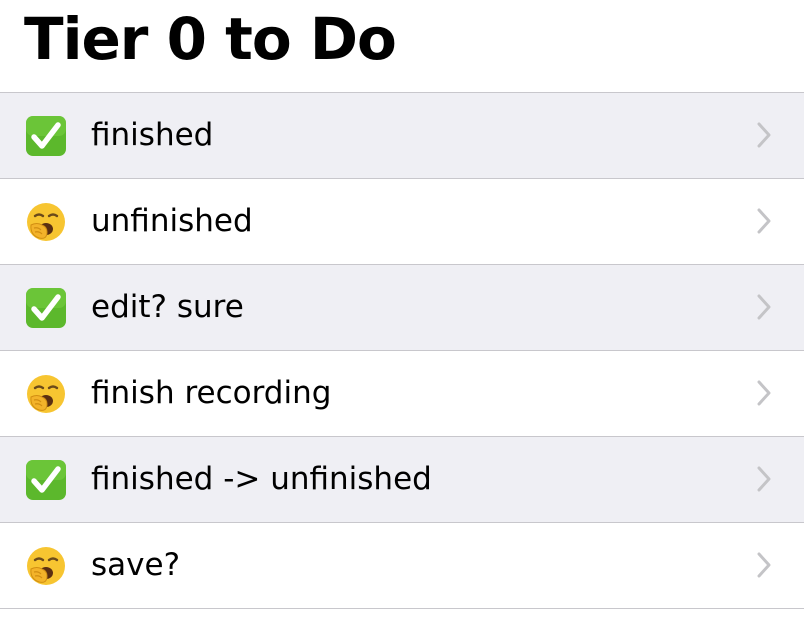  Describe the element at coordinates (210, 39) in the screenshot. I see `page-title: Tier 0 to Do` at that location.